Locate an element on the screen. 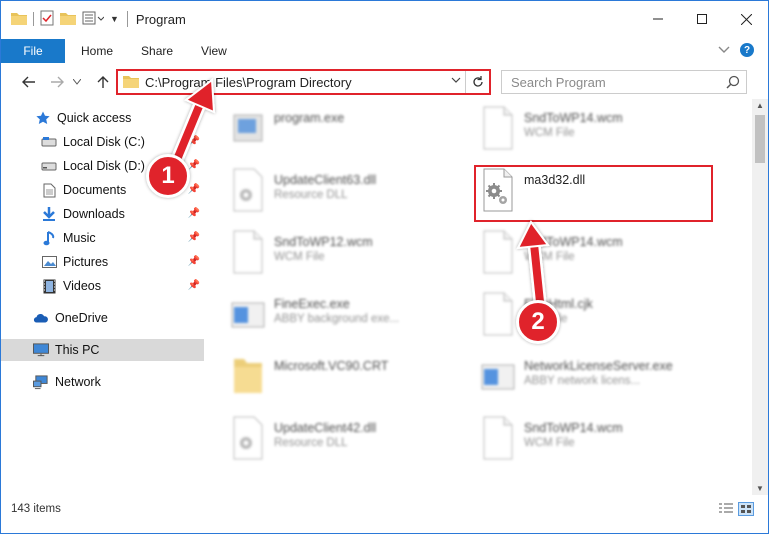 The width and height of the screenshot is (769, 534). sidebar-item-label: Pictures is located at coordinates (86, 262).